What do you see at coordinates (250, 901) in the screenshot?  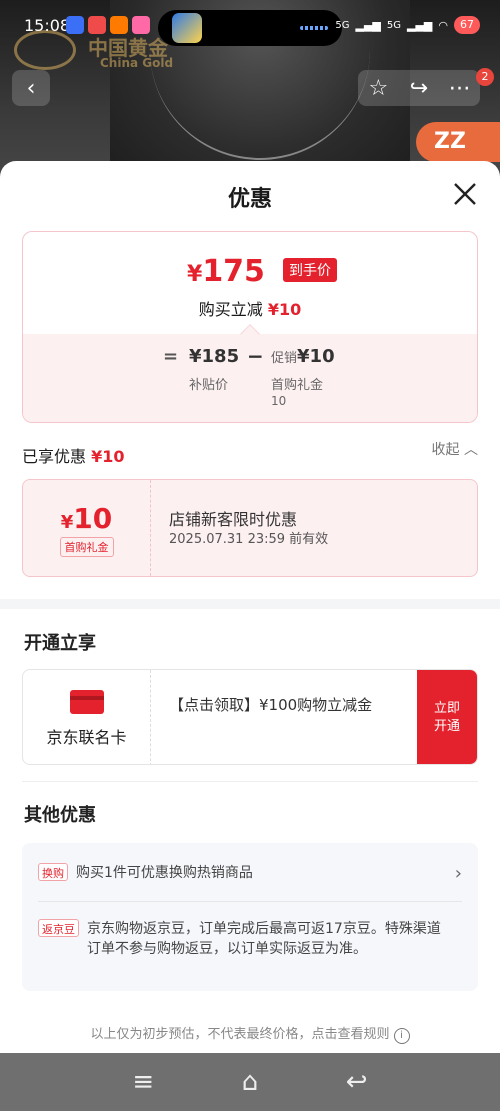 I see `other-divider` at bounding box center [250, 901].